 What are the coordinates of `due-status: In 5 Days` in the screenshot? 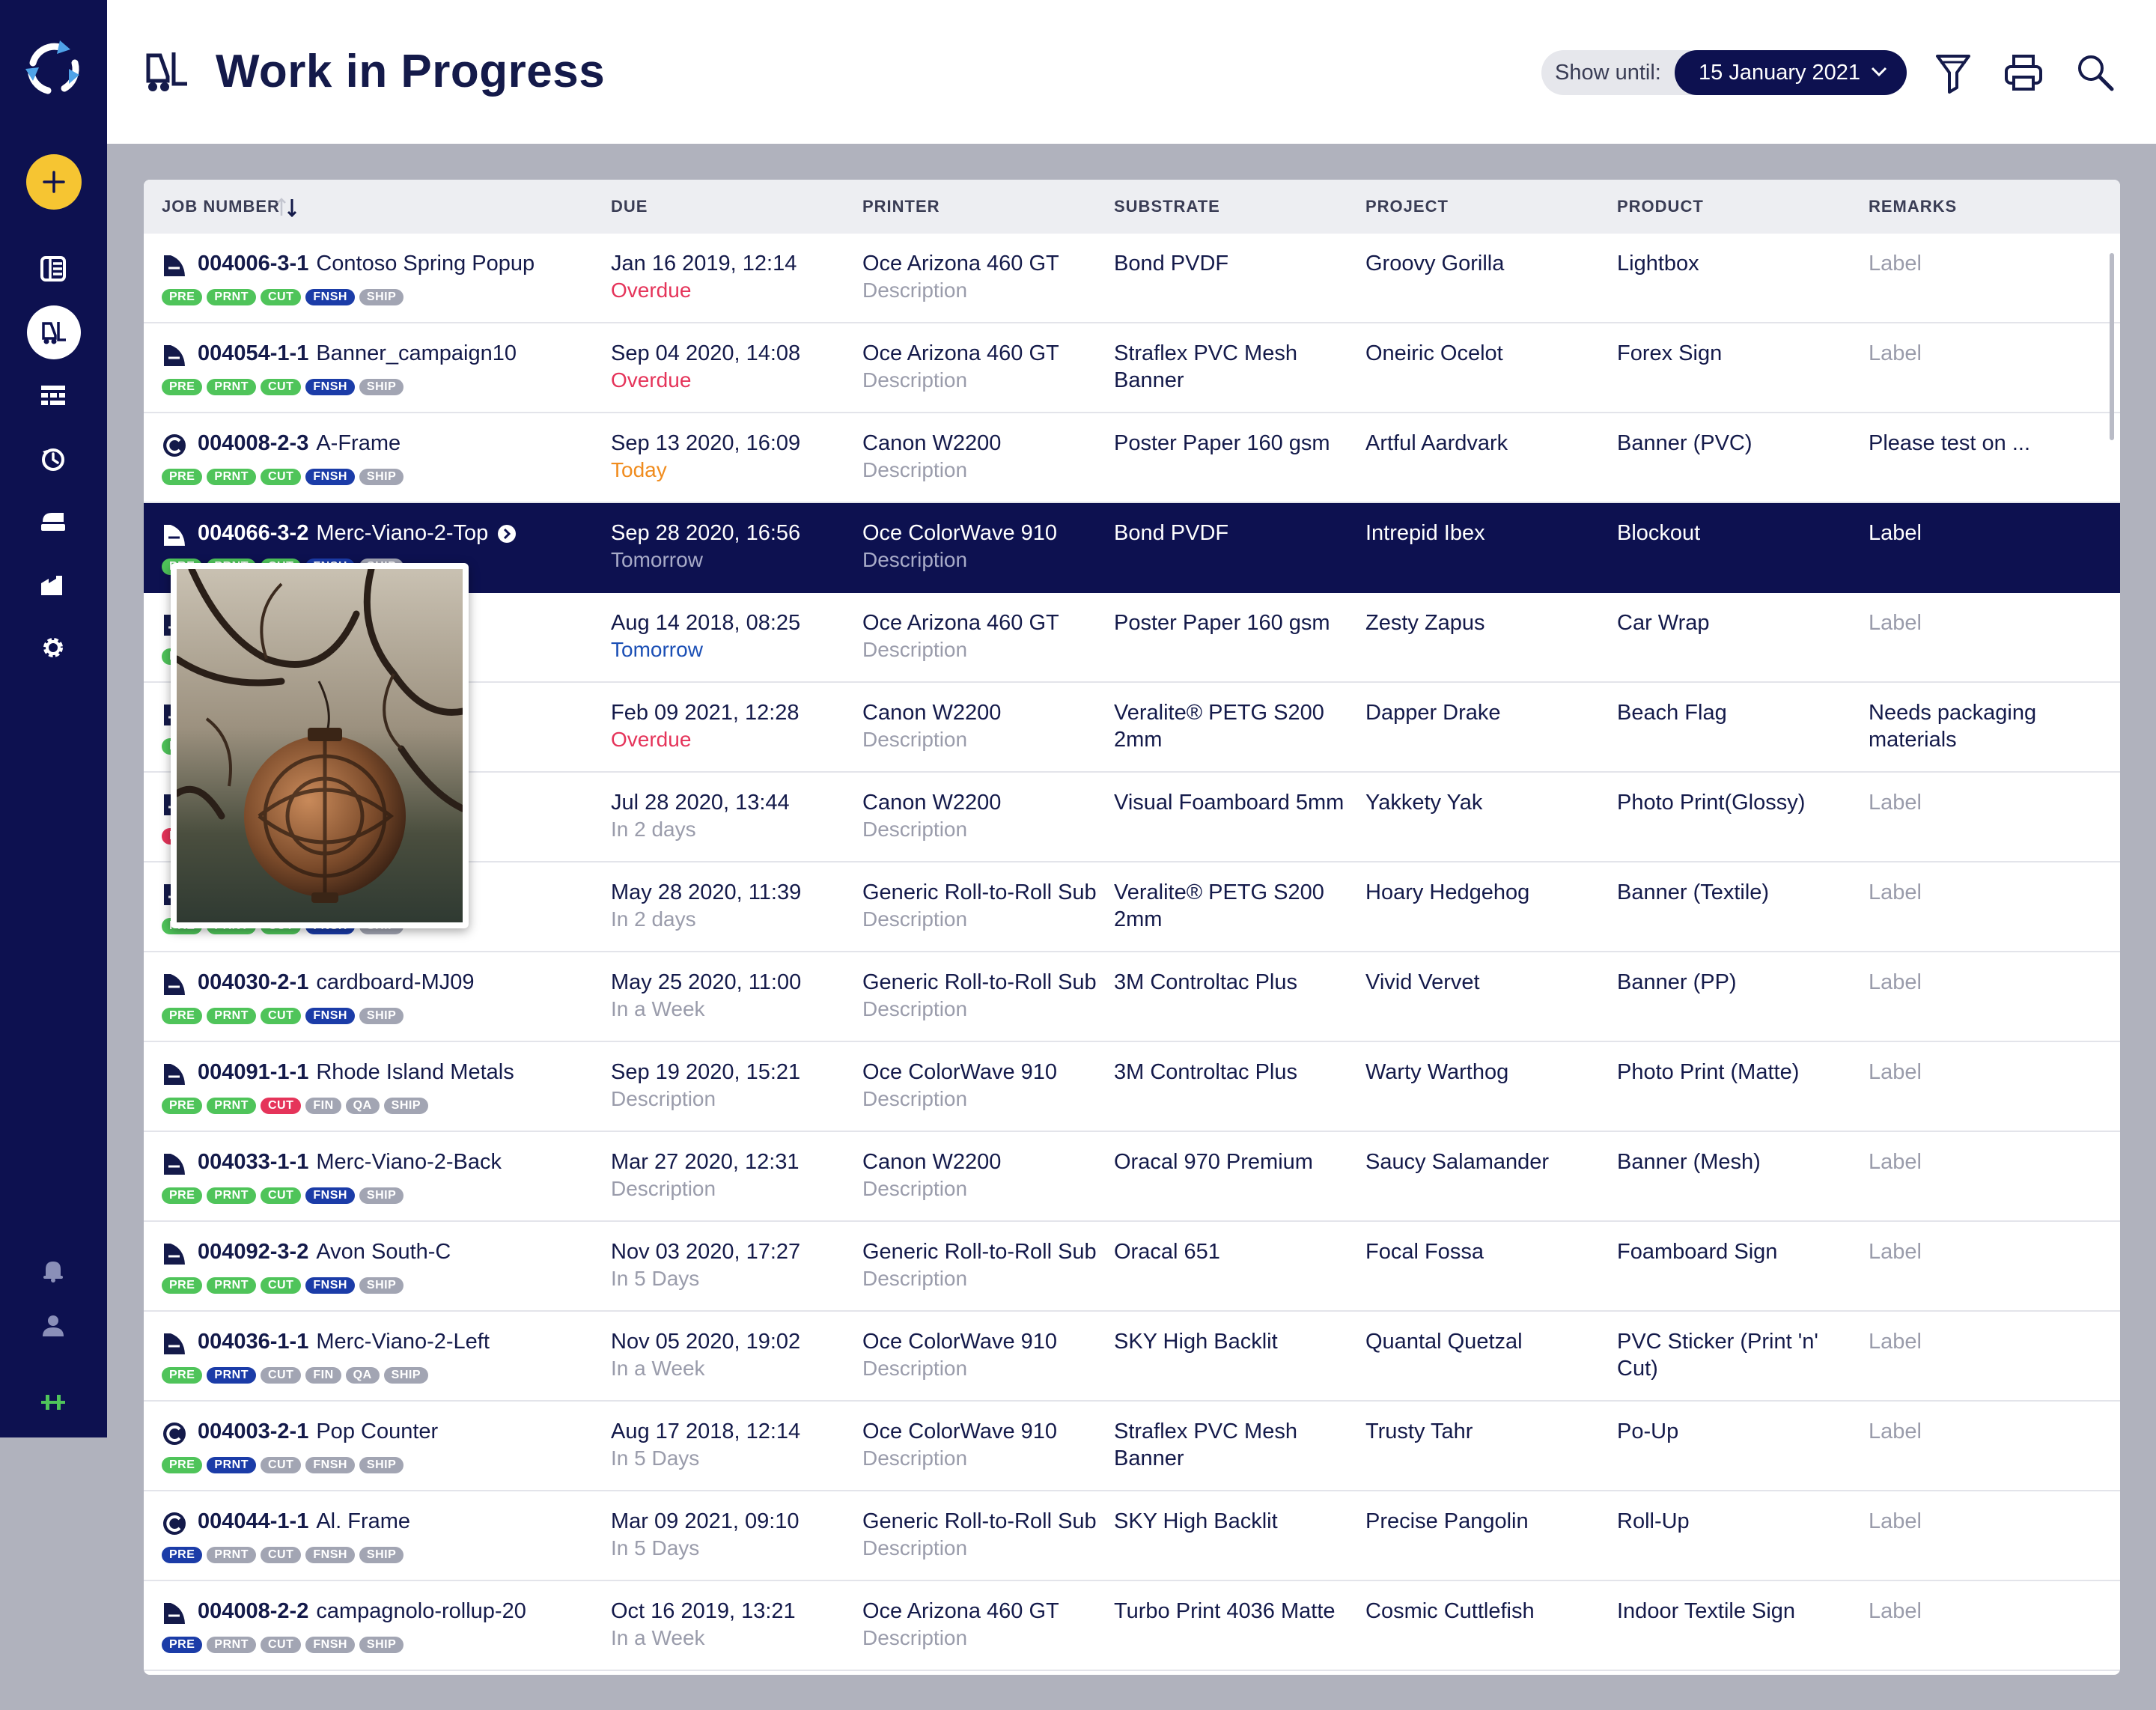 It's located at (655, 1458).